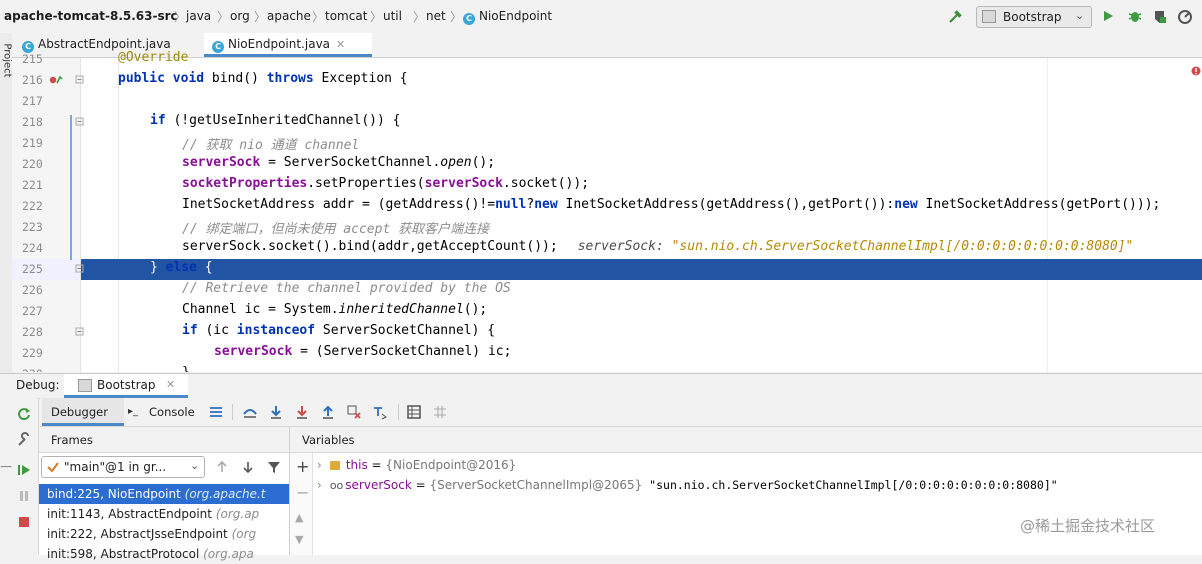  I want to click on thread-select: "main"@1 in gr... ⌄, so click(123, 467).